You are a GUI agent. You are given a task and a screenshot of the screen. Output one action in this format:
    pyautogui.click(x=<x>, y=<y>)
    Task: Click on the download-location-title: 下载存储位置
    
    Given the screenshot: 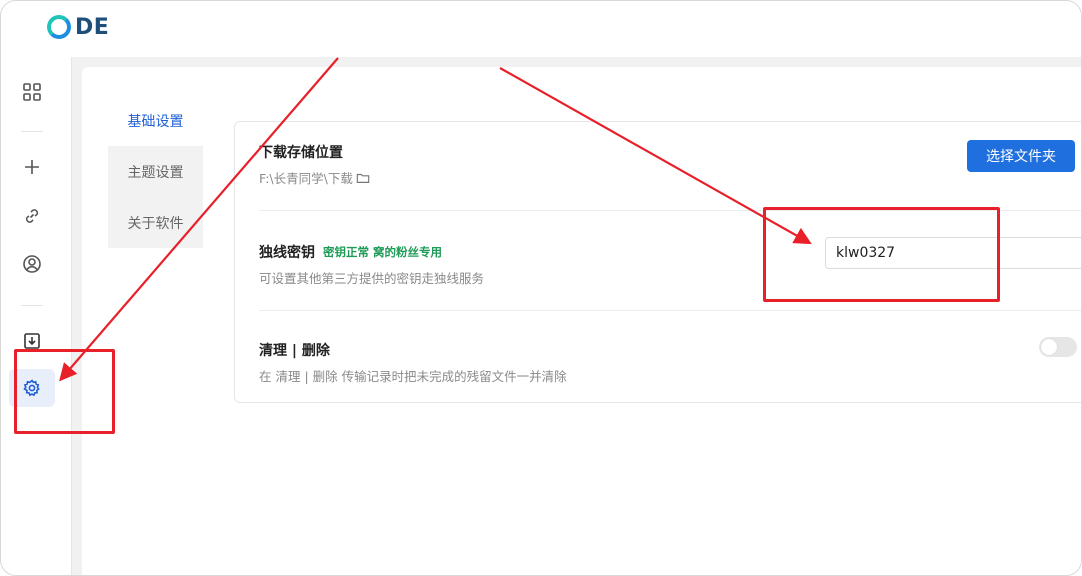 What is the action you would take?
    pyautogui.click(x=301, y=153)
    